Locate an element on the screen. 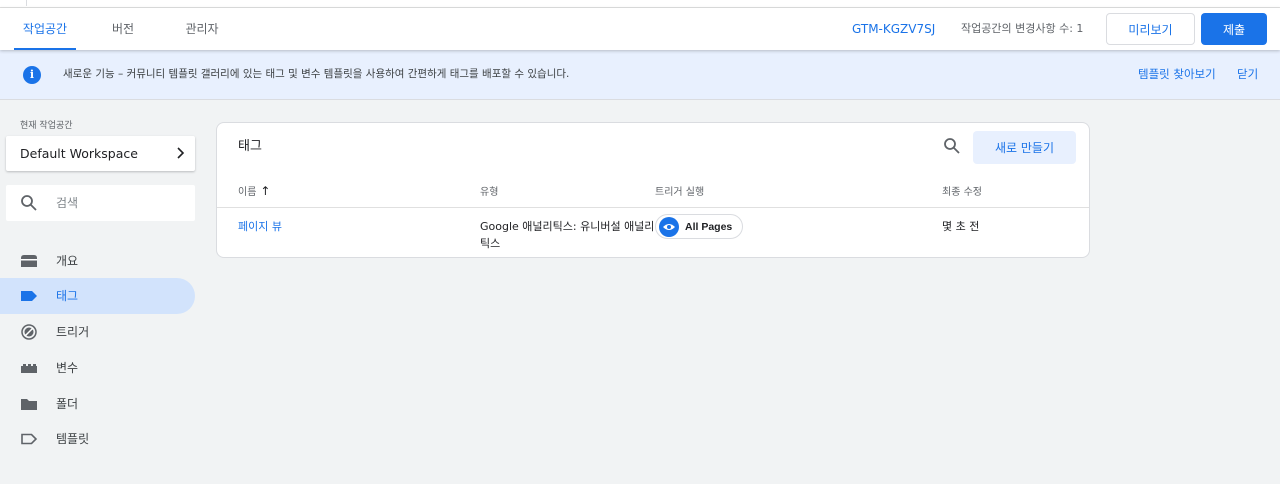 This screenshot has width=1280, height=484. workspace-selector: Default Workspace is located at coordinates (100, 153).